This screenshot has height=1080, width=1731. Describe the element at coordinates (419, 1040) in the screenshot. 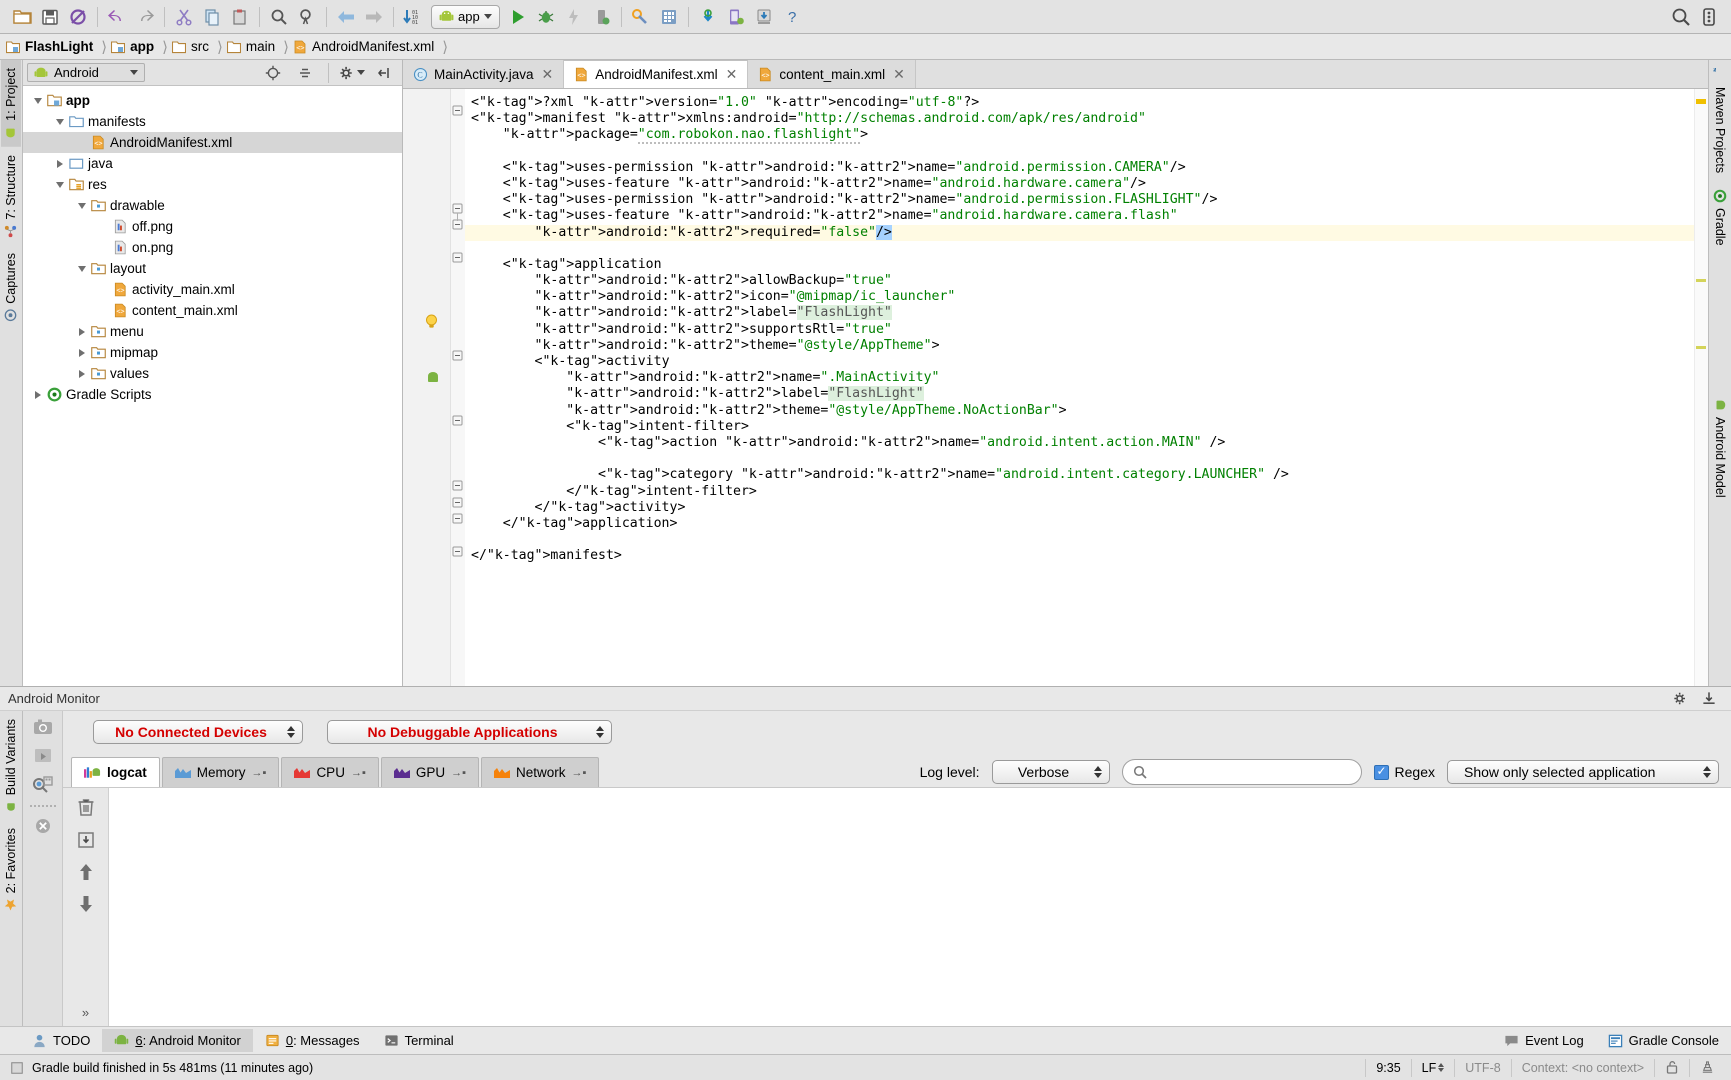

I see `tool-button-terminal: Terminal` at that location.